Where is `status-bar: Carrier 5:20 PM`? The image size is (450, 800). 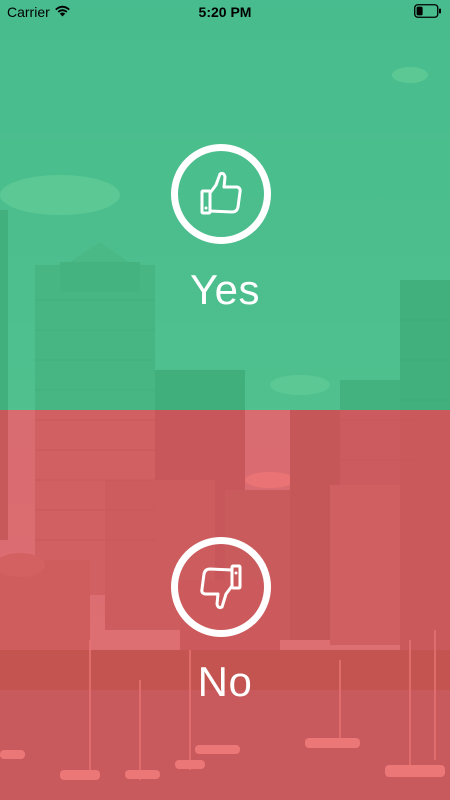
status-bar: Carrier 5:20 PM is located at coordinates (225, 12).